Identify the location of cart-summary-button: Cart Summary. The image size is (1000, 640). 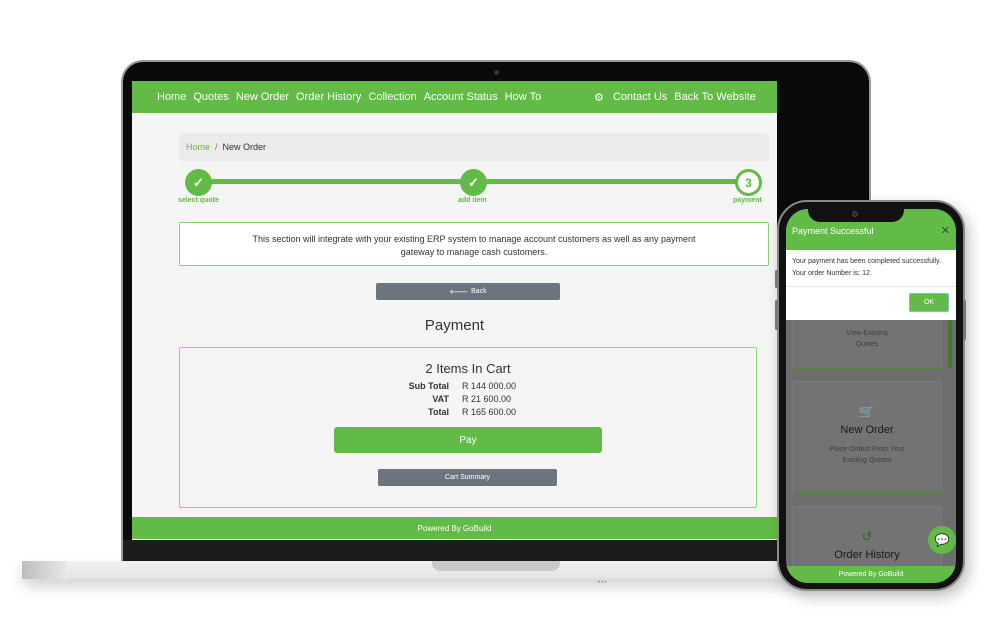
(467, 477).